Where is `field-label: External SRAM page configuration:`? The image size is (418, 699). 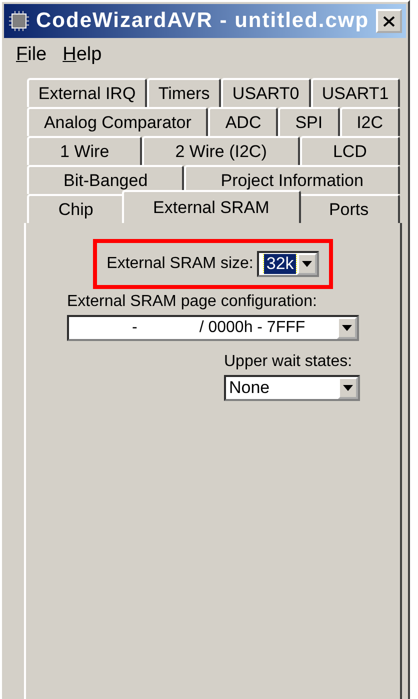 field-label: External SRAM page configuration: is located at coordinates (192, 302).